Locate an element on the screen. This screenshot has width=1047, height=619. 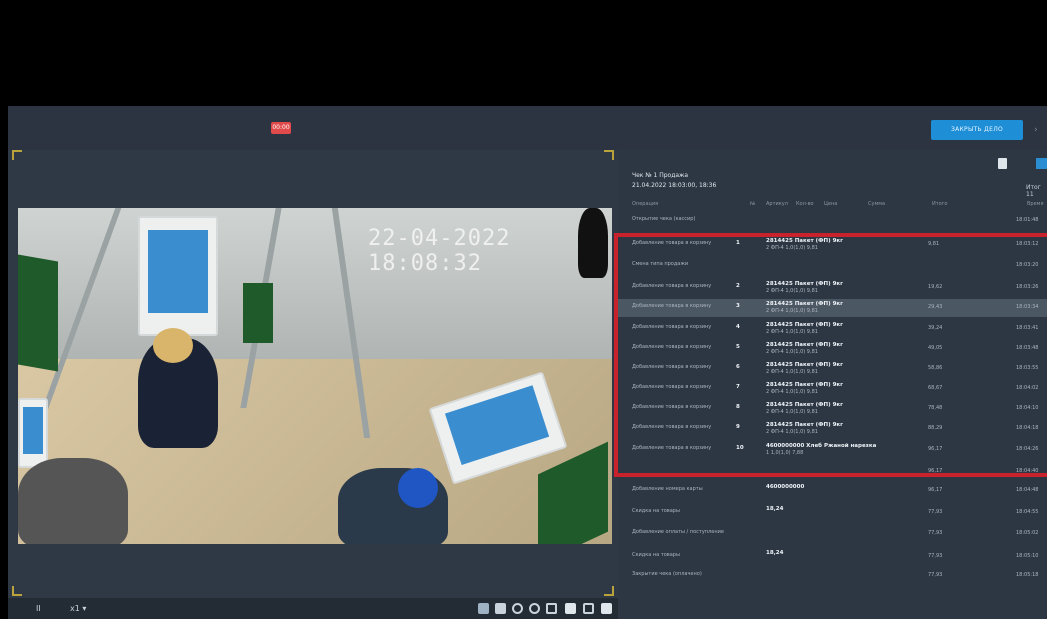
row-sum: 96,17 is located at coordinates (935, 490).